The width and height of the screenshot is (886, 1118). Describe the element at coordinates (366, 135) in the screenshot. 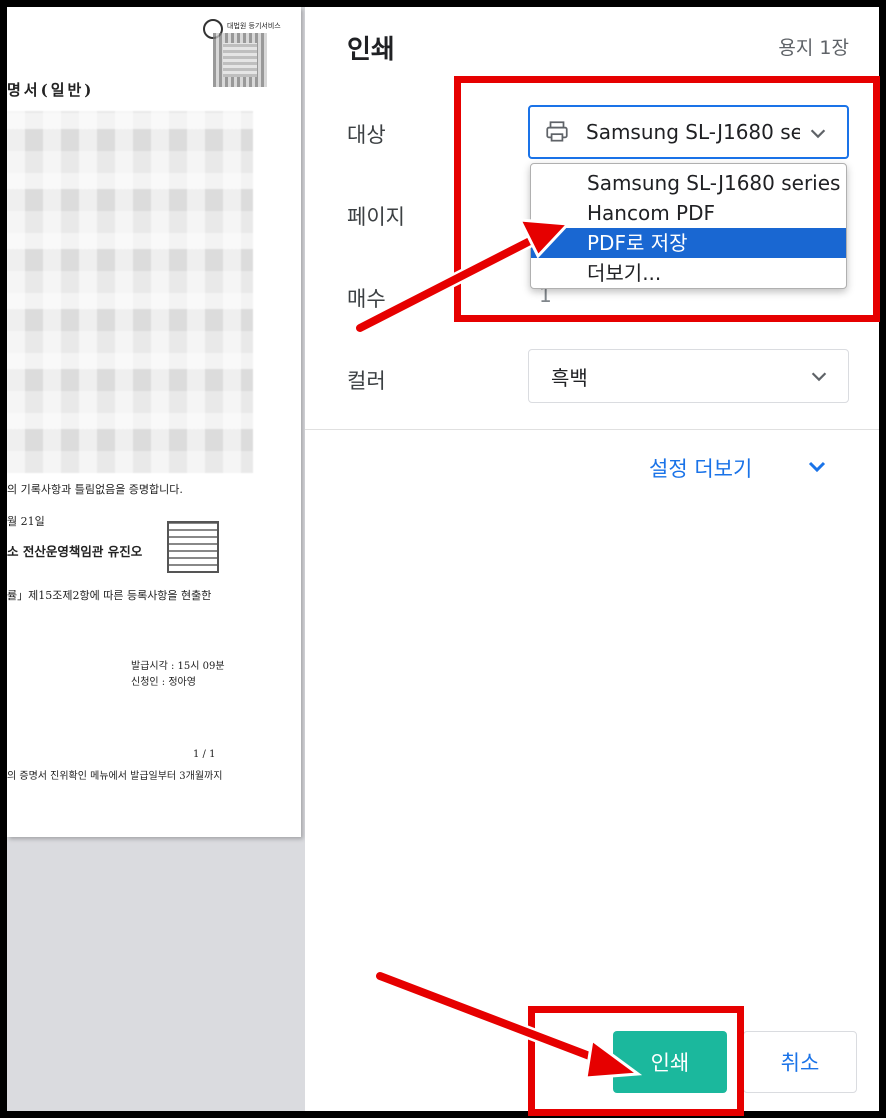

I see `destination-label: 대상` at that location.